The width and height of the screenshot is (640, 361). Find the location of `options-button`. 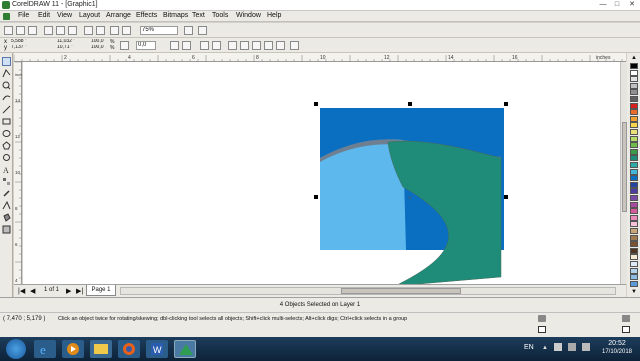

options-button is located at coordinates (202, 30).